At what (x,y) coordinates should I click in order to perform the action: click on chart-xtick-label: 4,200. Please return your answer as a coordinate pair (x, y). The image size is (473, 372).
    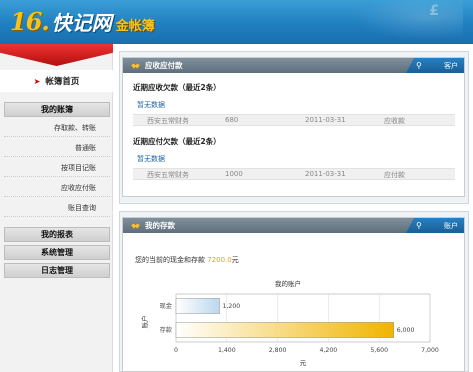
    Looking at the image, I should click on (329, 350).